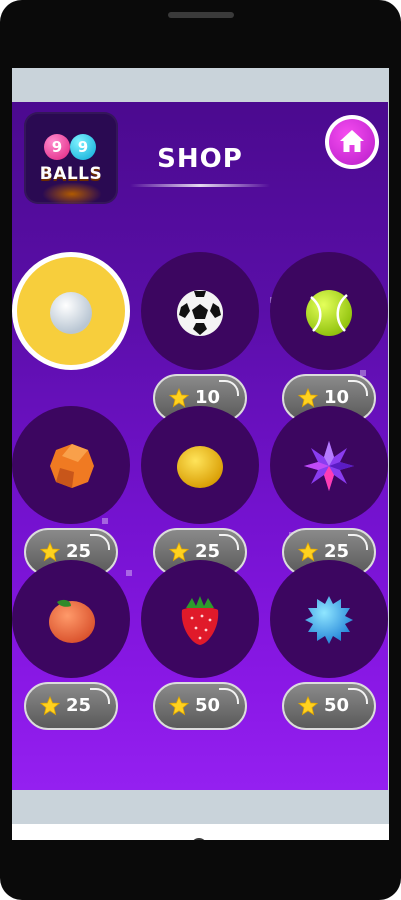 The image size is (401, 900). Describe the element at coordinates (329, 620) in the screenshot. I see `spiky-blue-ball-icon` at that location.